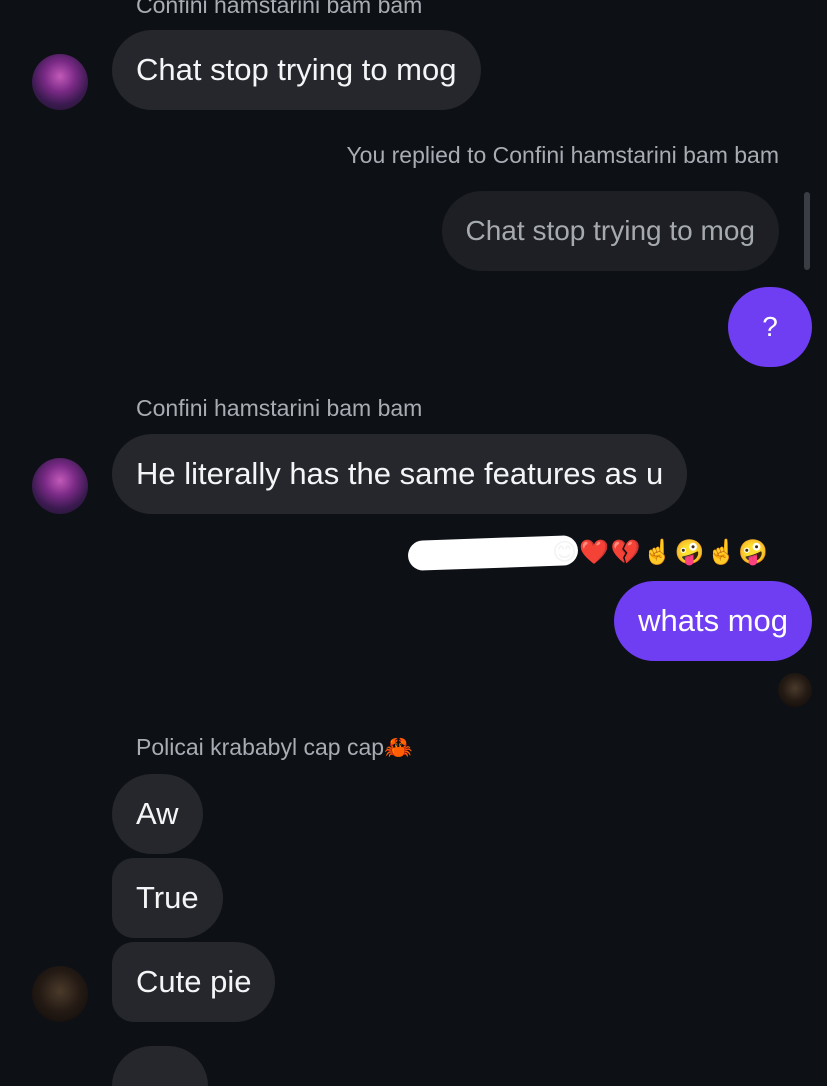 Image resolution: width=827 pixels, height=1086 pixels. I want to click on quoted-text: Chat stop trying to mog, so click(610, 230).